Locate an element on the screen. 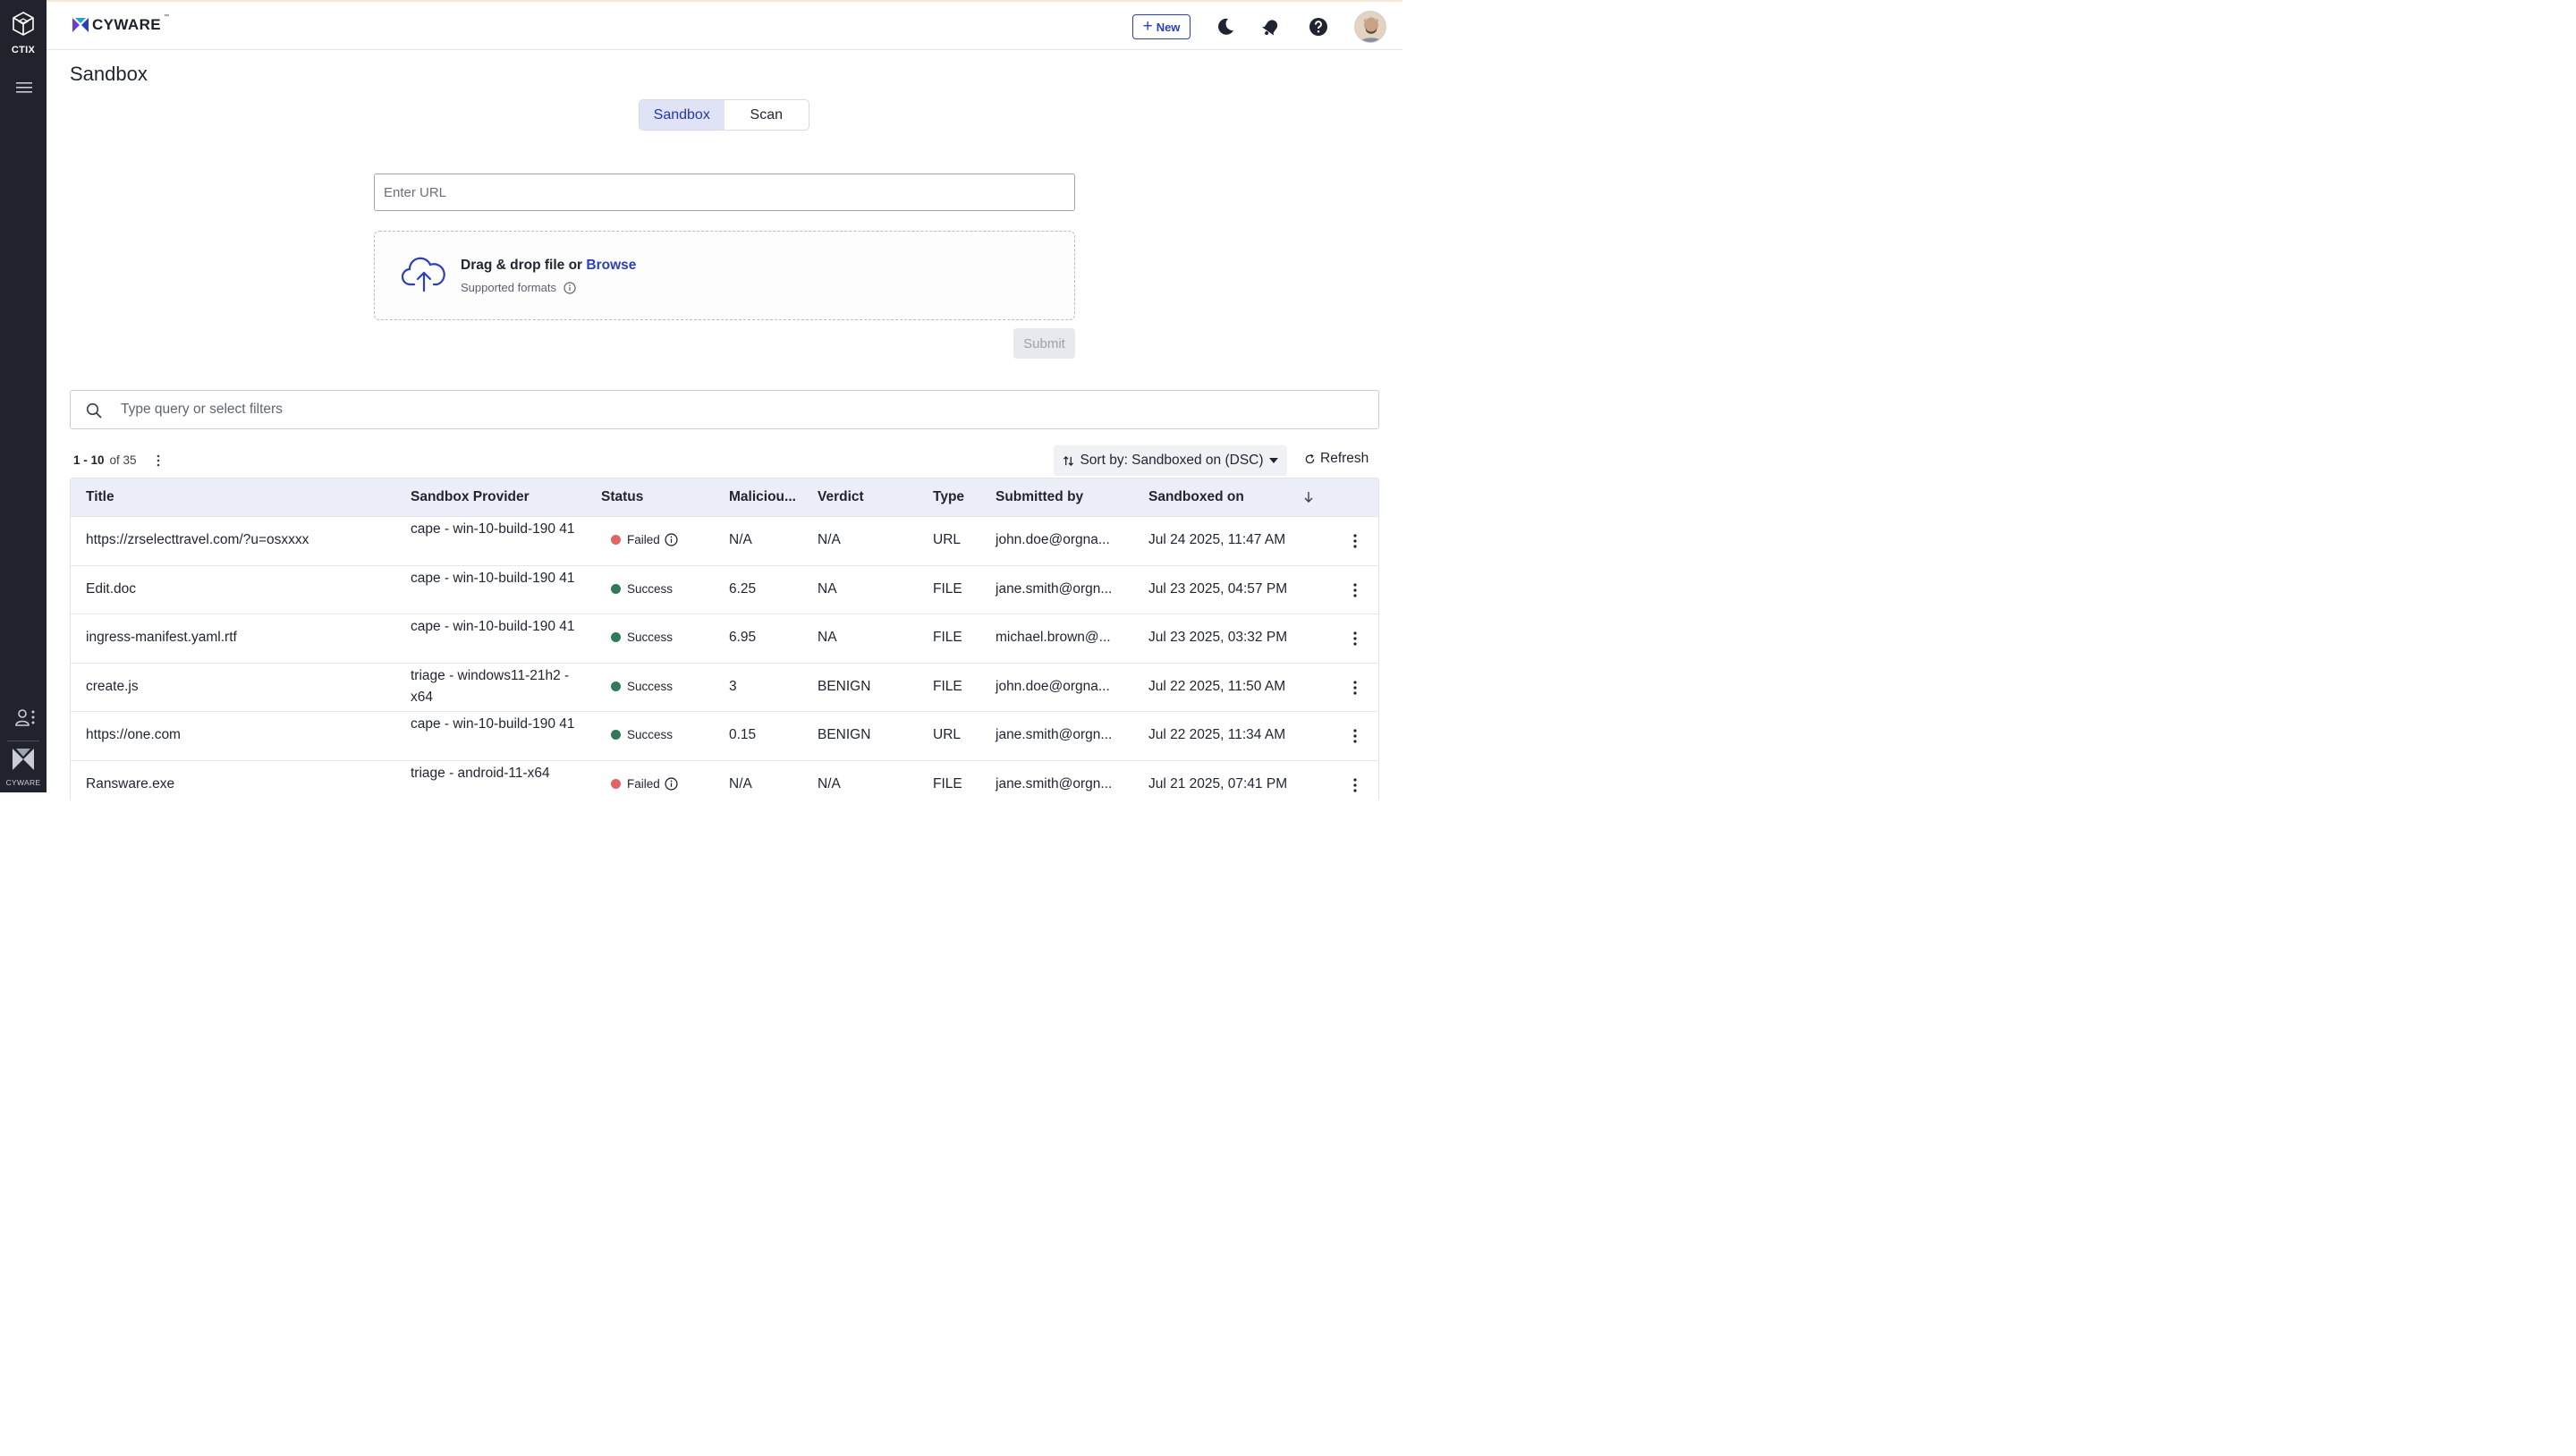 This screenshot has width=2576, height=1456. toggle-sandbox: Sandbox is located at coordinates (682, 115).